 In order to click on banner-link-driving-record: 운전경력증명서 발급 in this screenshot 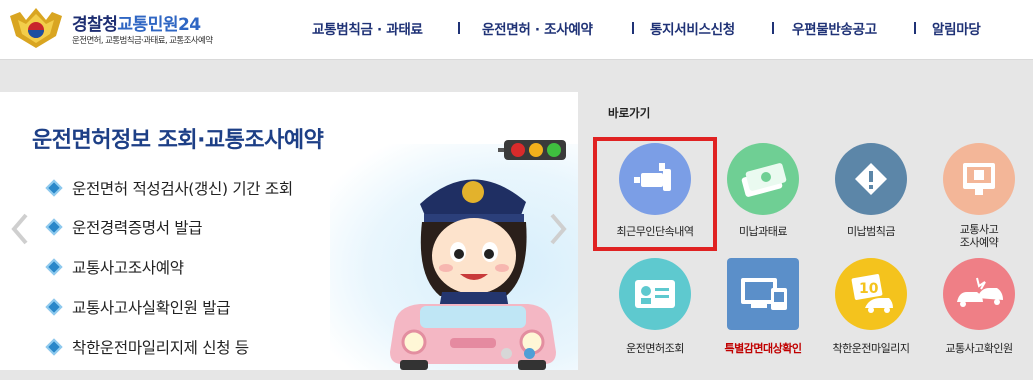, I will do `click(124, 227)`.